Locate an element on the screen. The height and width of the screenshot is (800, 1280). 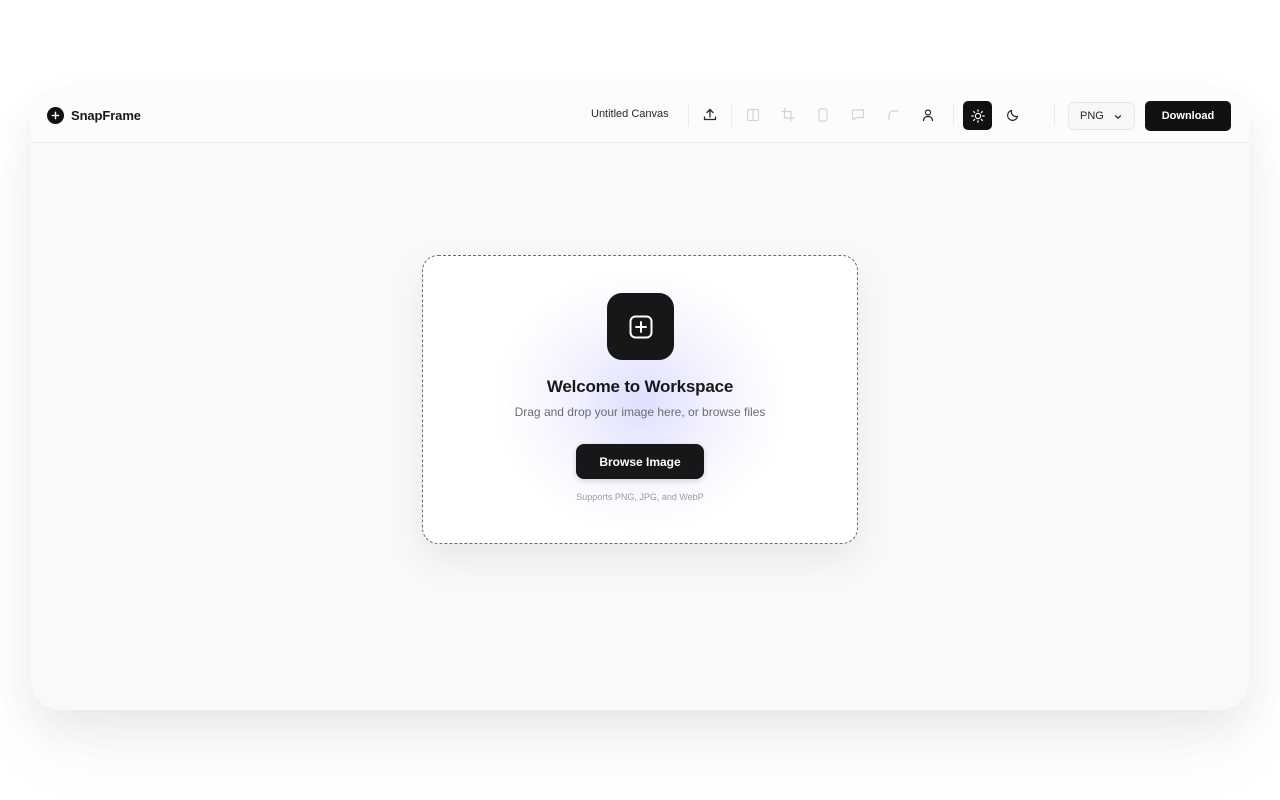
sun-icon is located at coordinates (977, 115).